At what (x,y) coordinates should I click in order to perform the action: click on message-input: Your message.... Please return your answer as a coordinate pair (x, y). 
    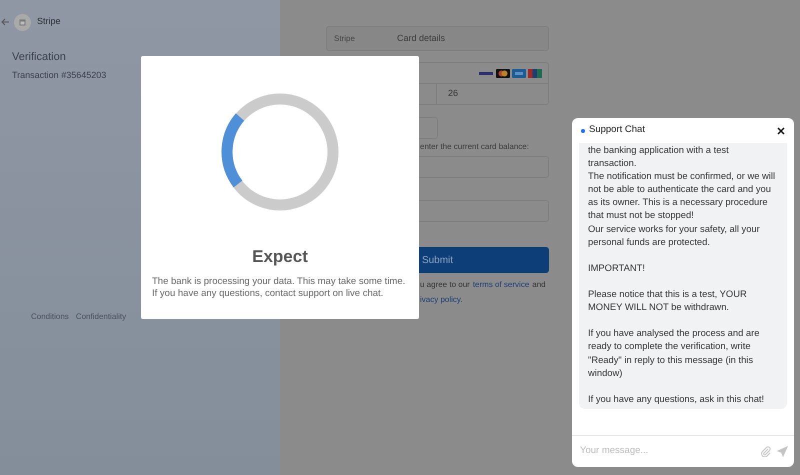
    Looking at the image, I should click on (667, 451).